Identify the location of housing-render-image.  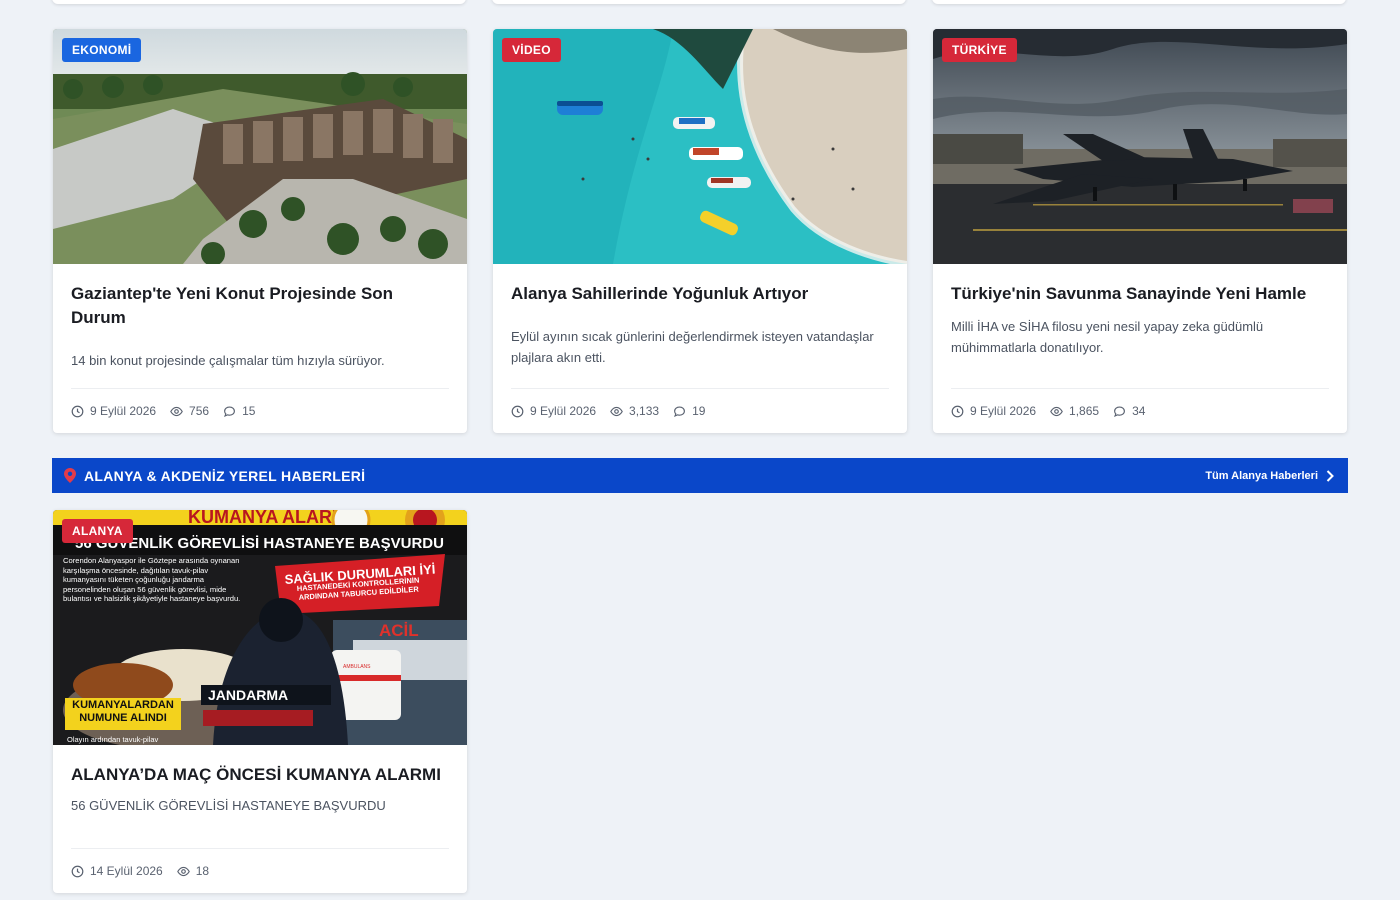
(260, 146).